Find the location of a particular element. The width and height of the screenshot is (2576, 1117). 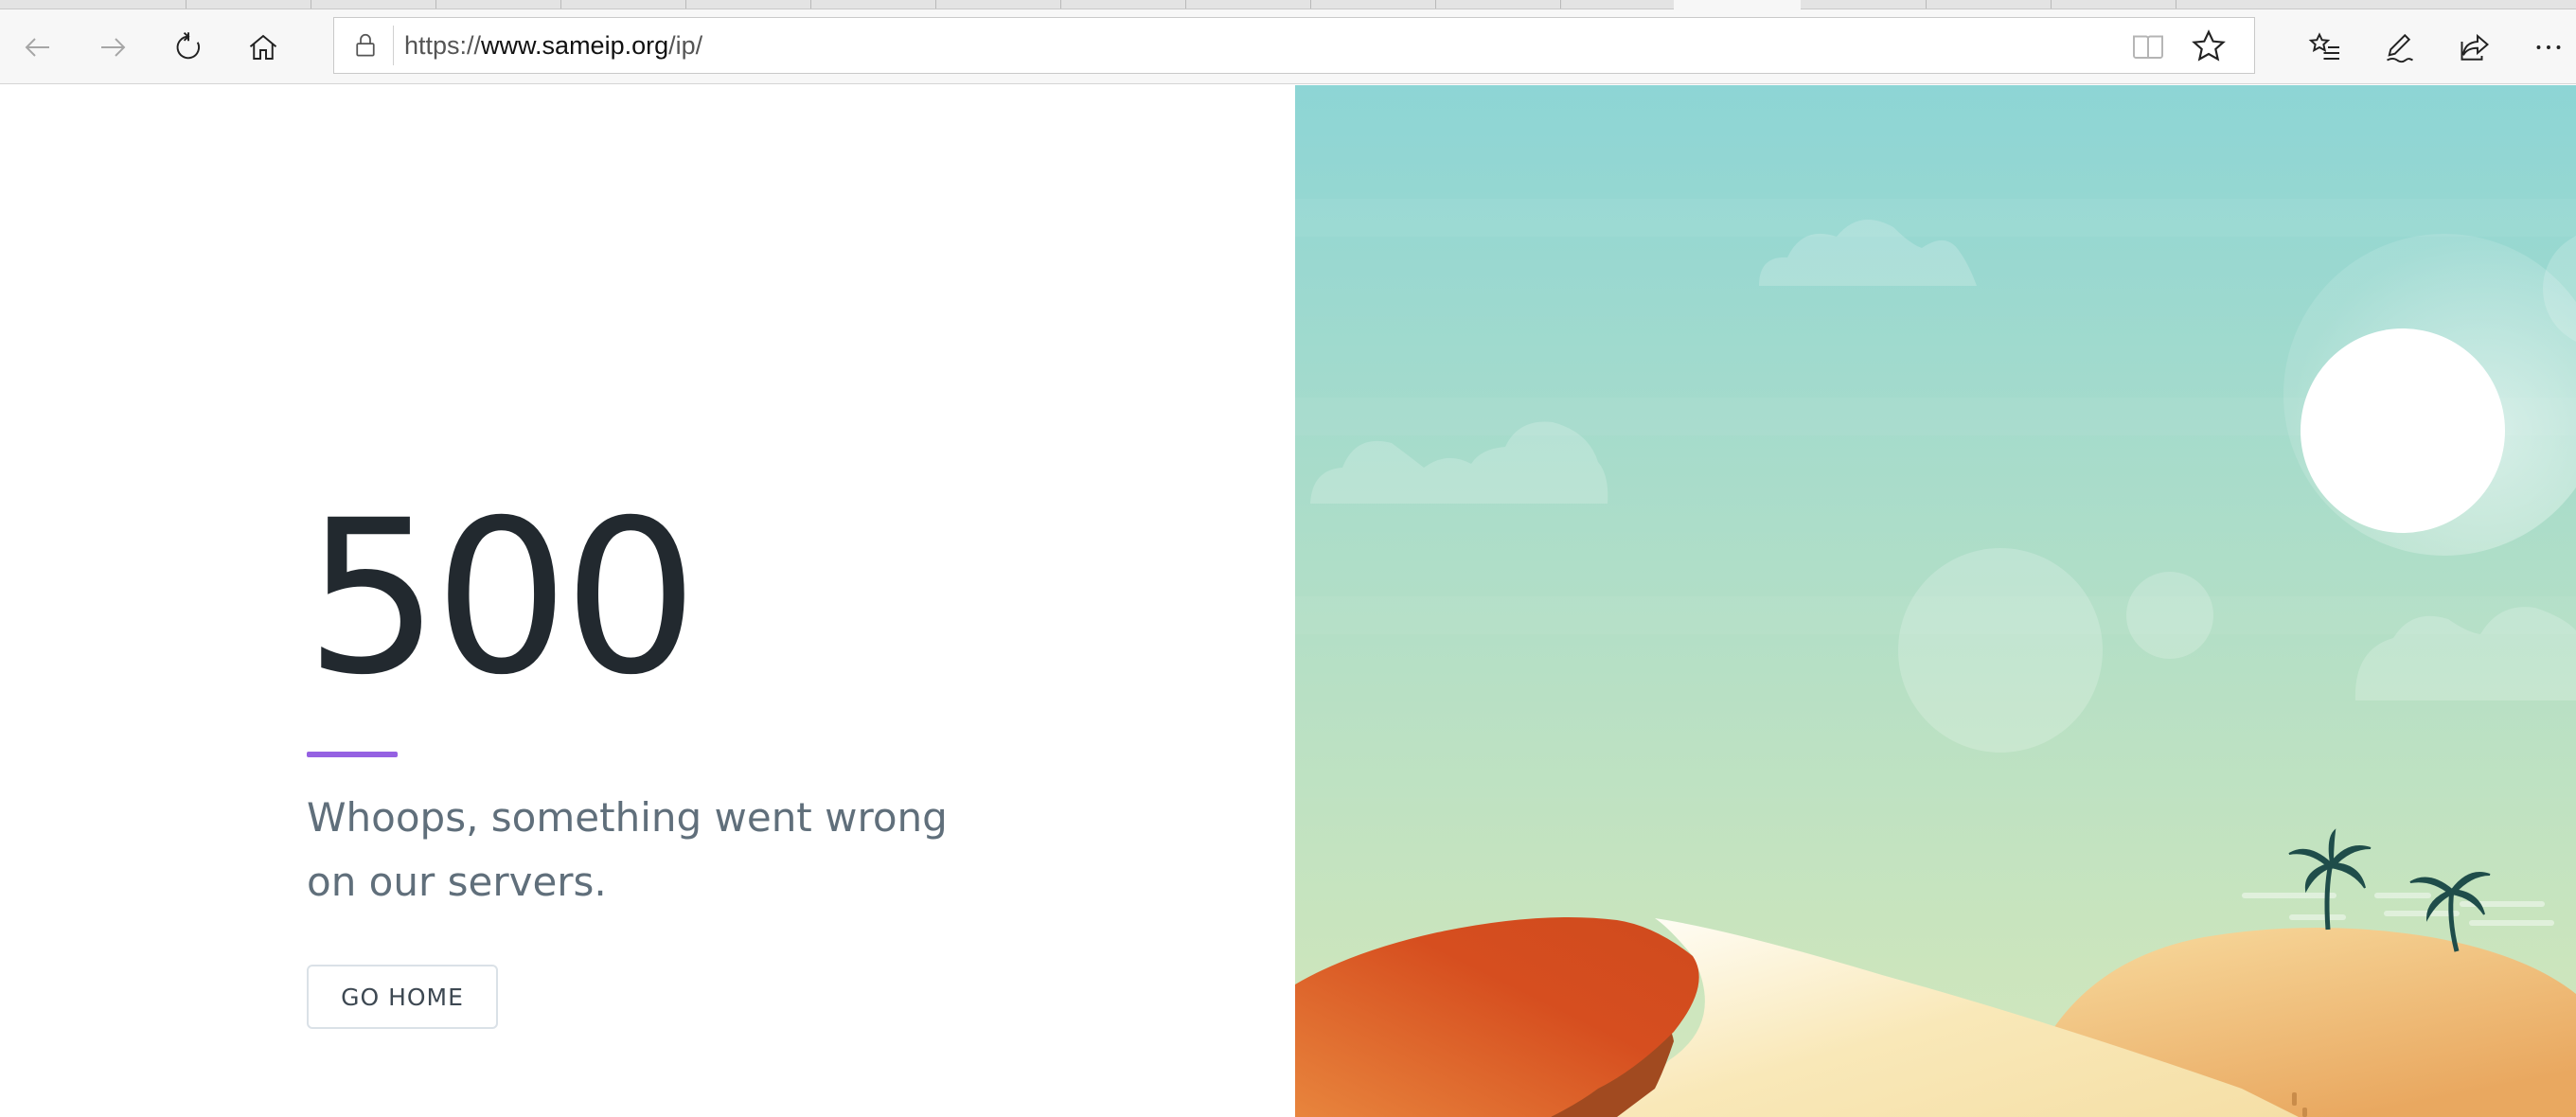

more-icon is located at coordinates (2548, 47).